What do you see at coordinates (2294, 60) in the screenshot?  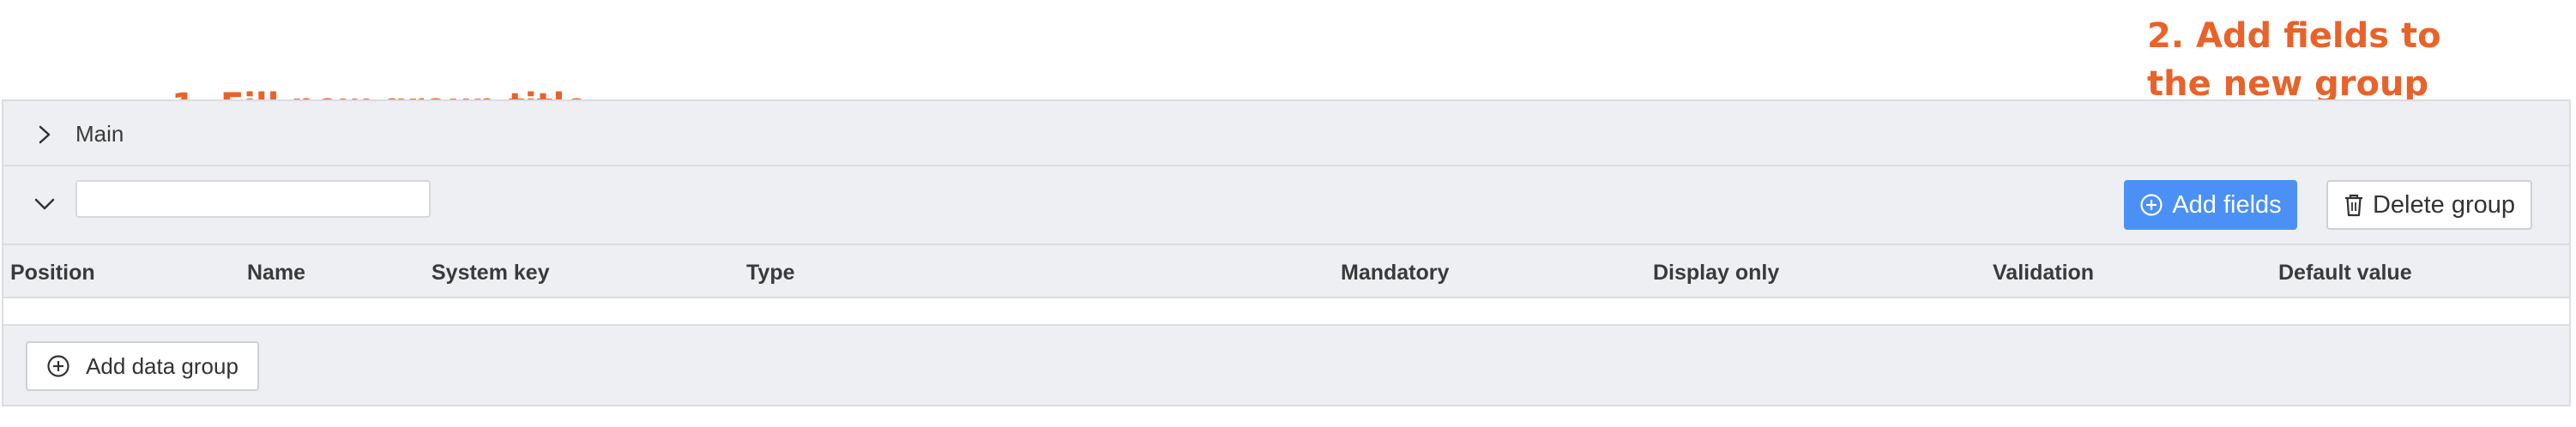 I see `annotation-step2: 2. Add fields to the new group` at bounding box center [2294, 60].